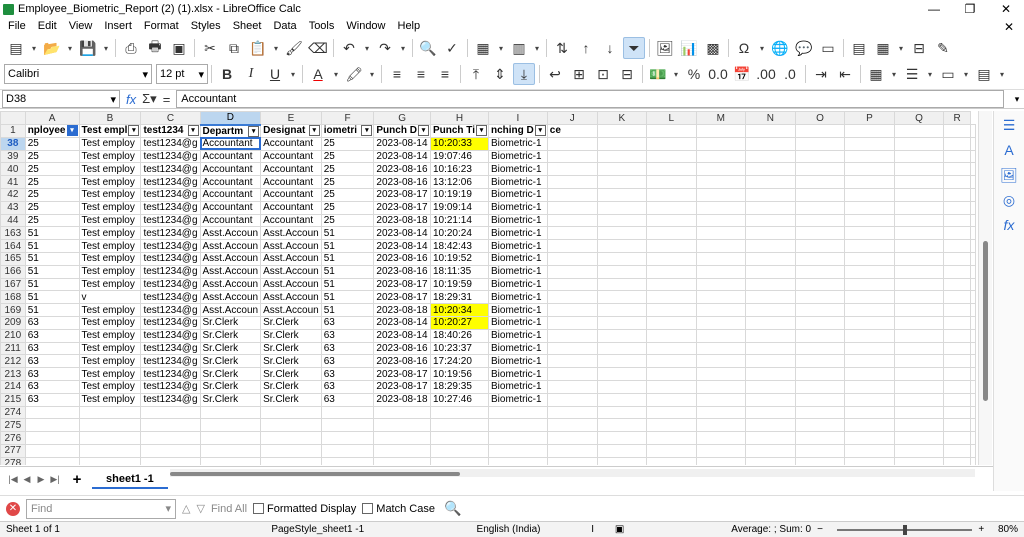 This screenshot has height=537, width=1024. I want to click on last-sheet-icon: ▶|, so click(55, 479).